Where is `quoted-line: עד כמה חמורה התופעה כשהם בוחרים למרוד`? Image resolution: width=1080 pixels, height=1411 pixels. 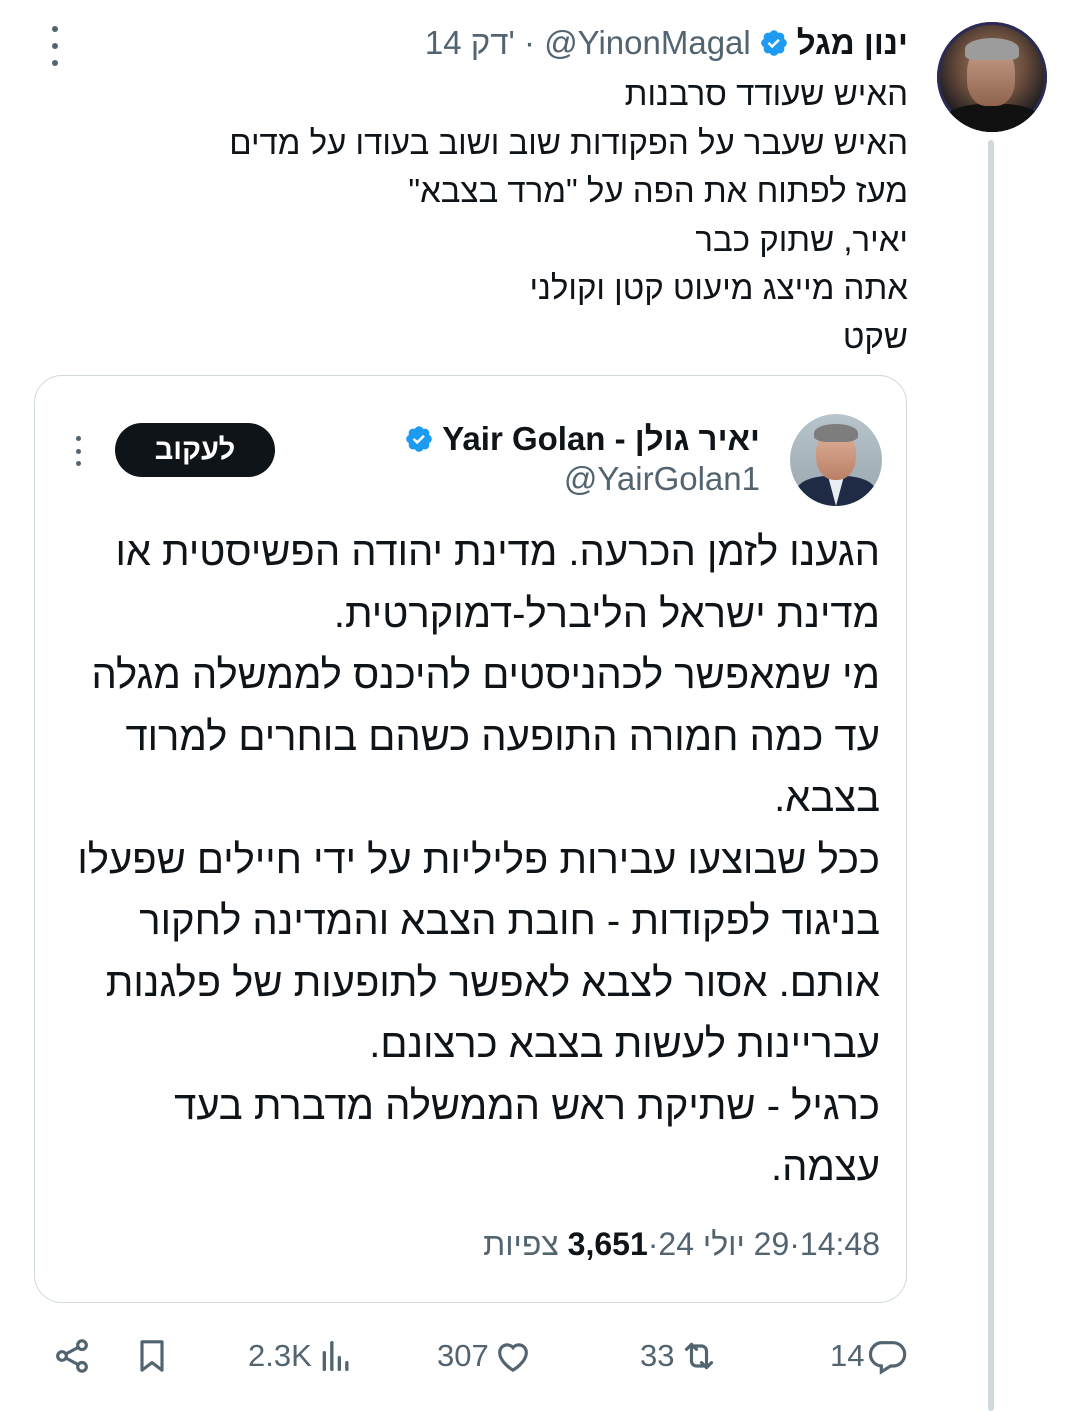
quoted-line: עד כמה חמורה התופעה כשהם בוחרים למרוד is located at coordinates (503, 736).